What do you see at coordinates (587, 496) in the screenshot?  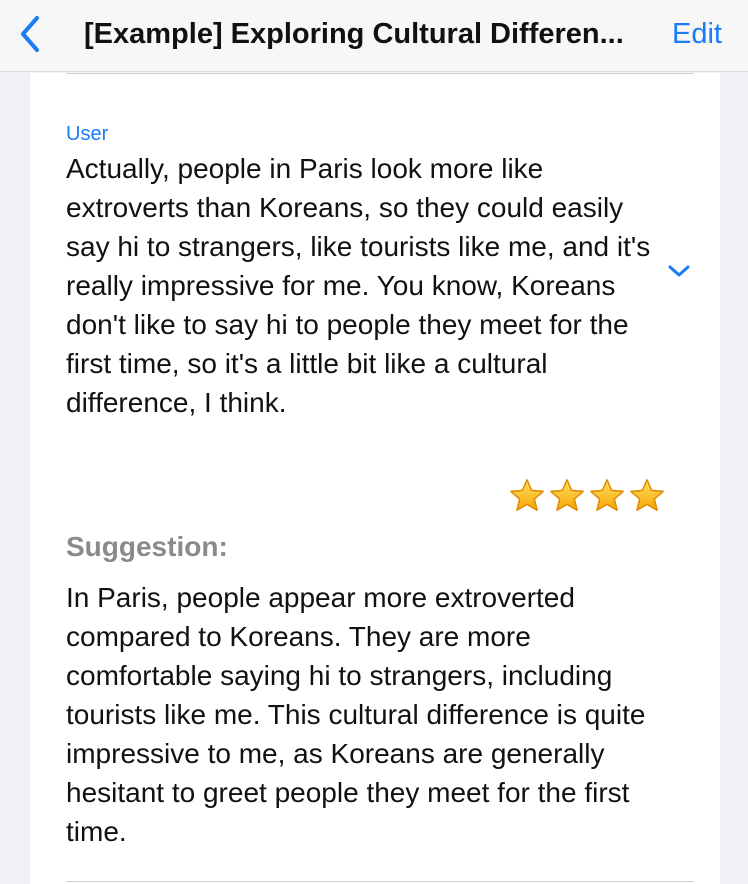 I see `rating-stars` at bounding box center [587, 496].